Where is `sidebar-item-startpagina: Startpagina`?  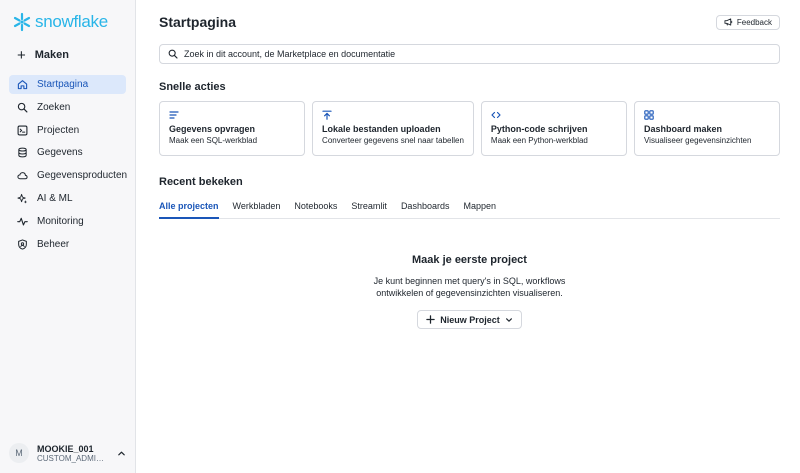
sidebar-item-startpagina: Startpagina is located at coordinates (67, 84).